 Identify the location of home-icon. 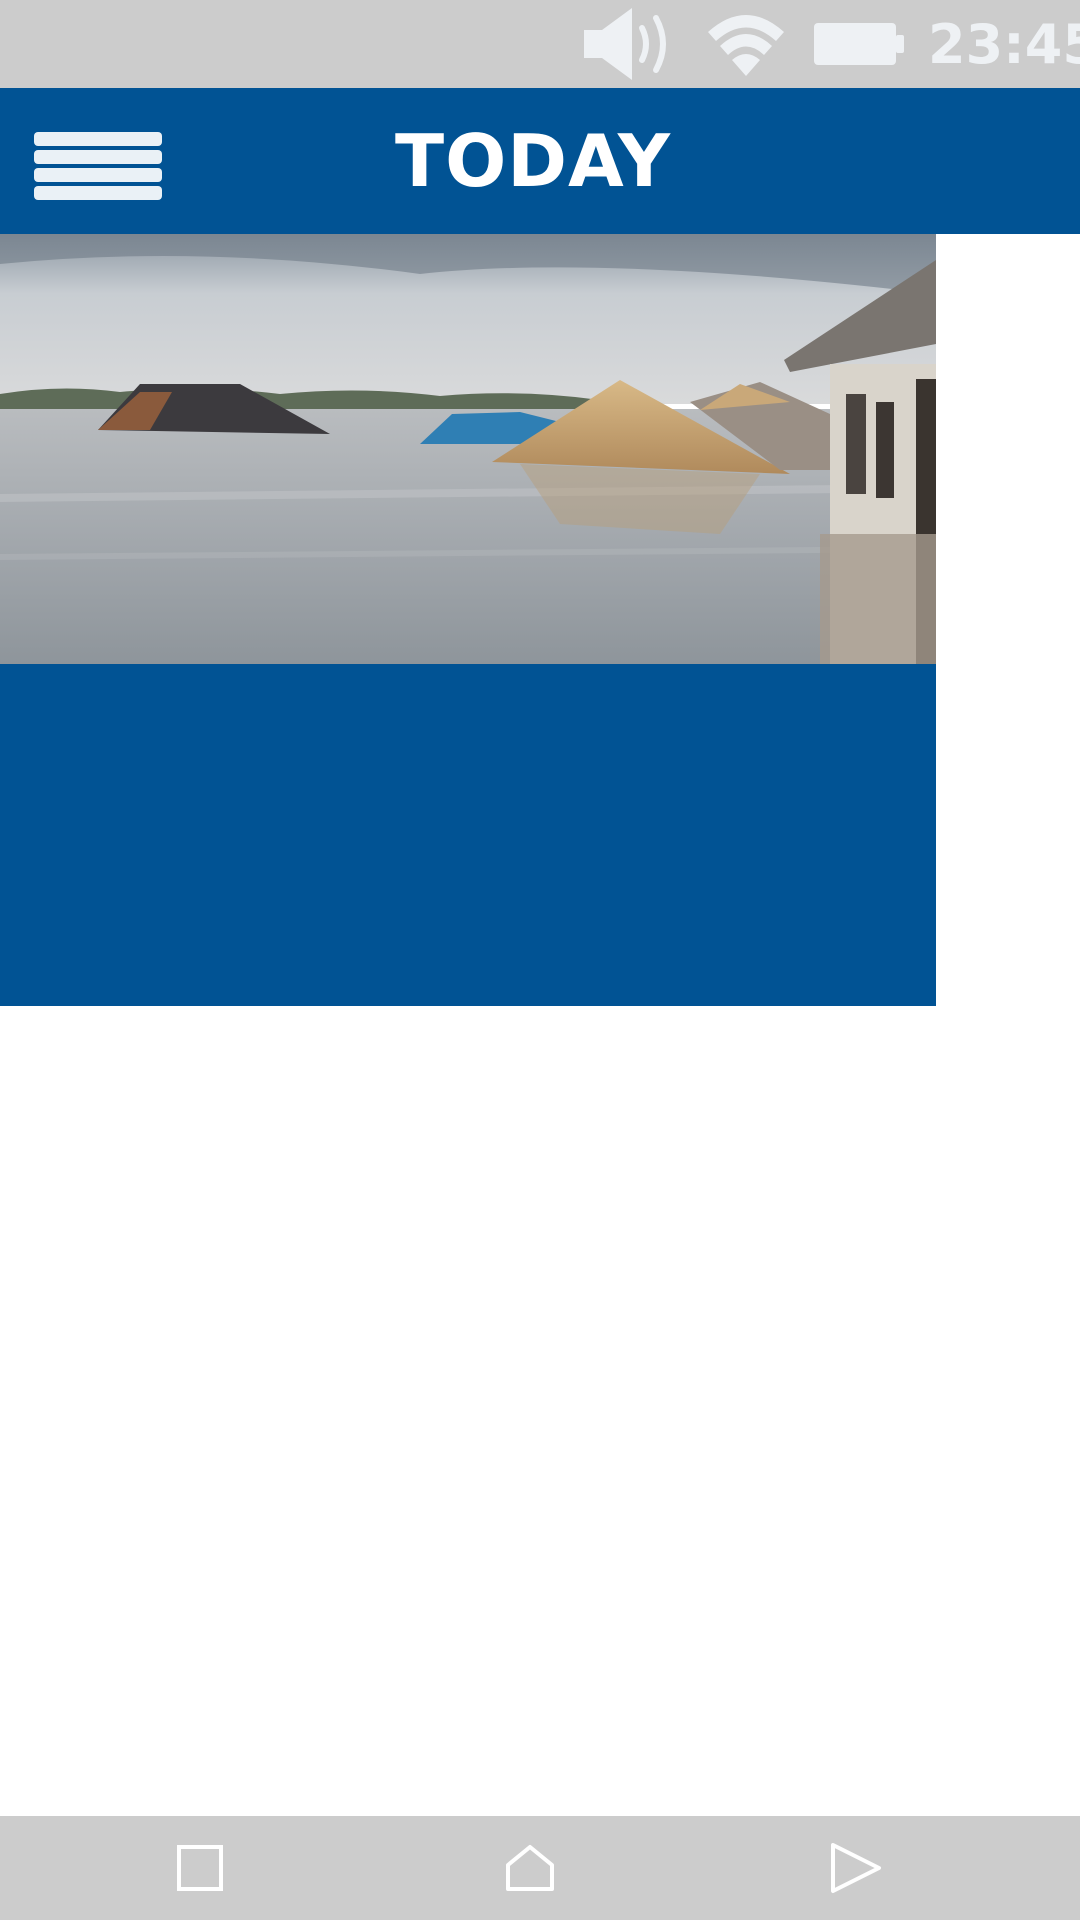
(530, 1868).